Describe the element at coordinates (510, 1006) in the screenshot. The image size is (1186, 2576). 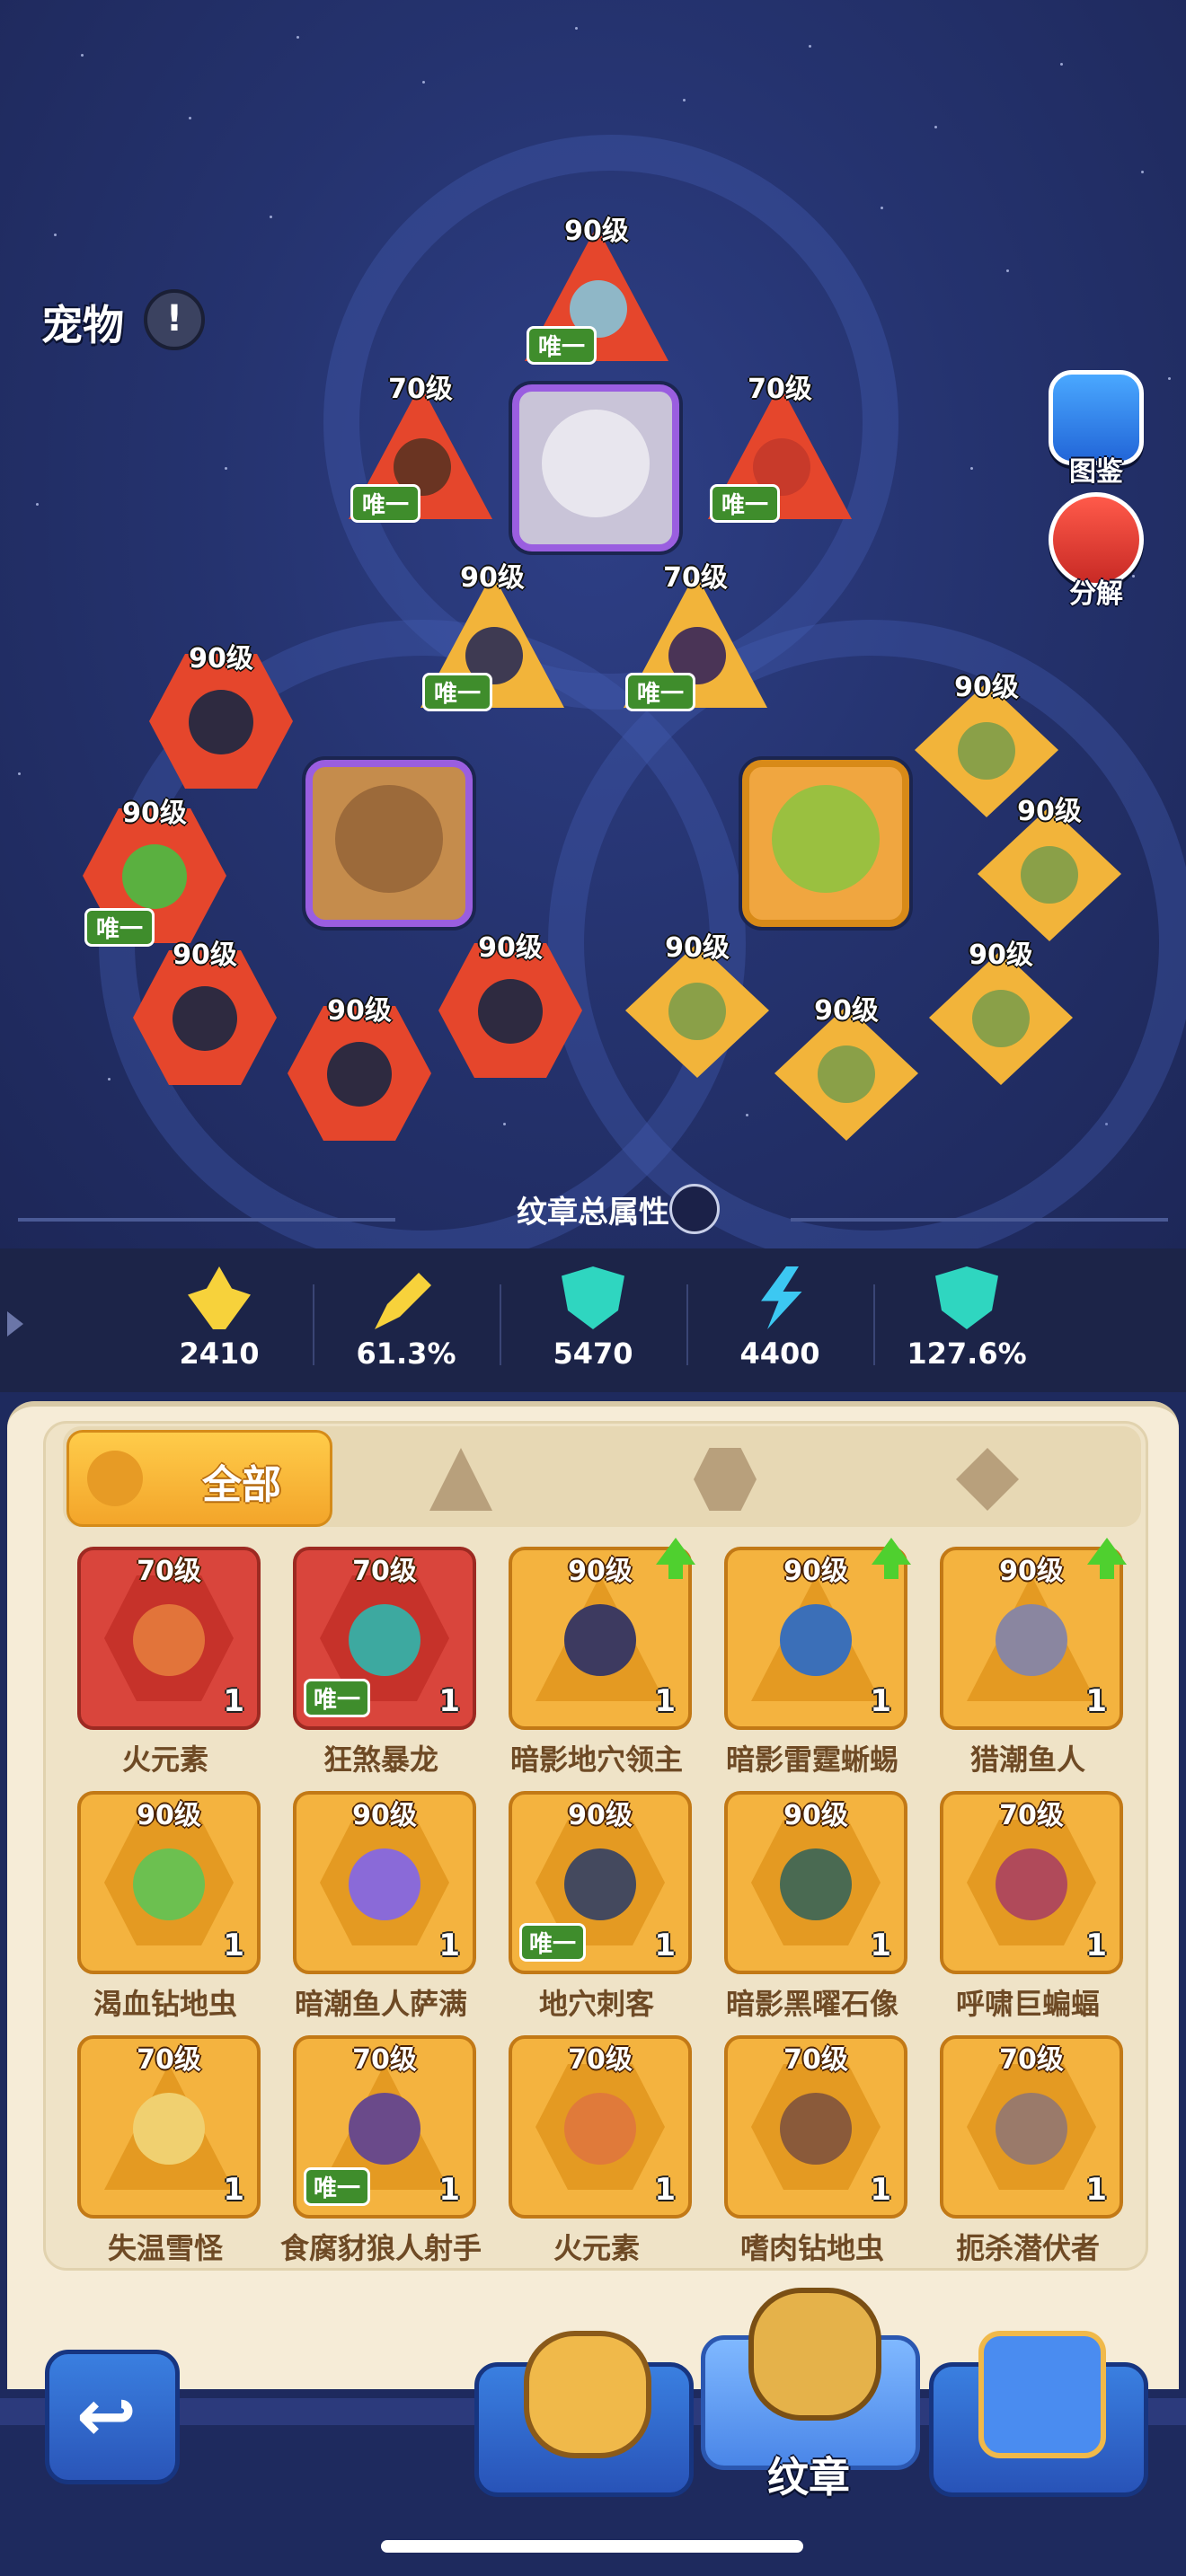
I see `slot-left-4: 90级` at that location.